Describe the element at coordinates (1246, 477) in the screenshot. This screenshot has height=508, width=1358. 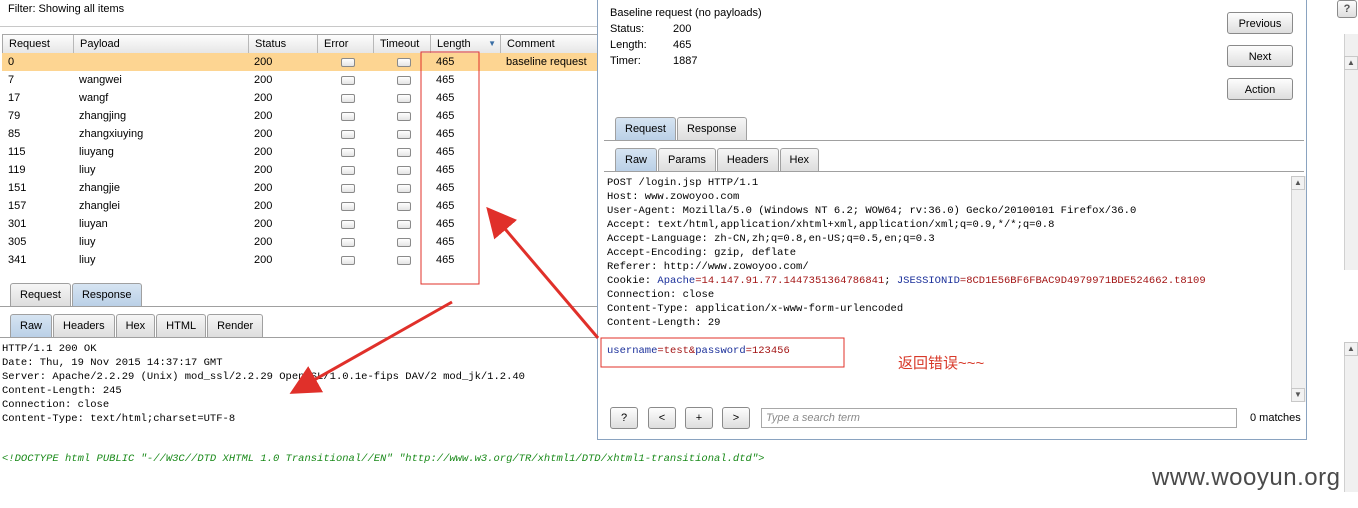
I see `watermark: www.wooyun.org` at that location.